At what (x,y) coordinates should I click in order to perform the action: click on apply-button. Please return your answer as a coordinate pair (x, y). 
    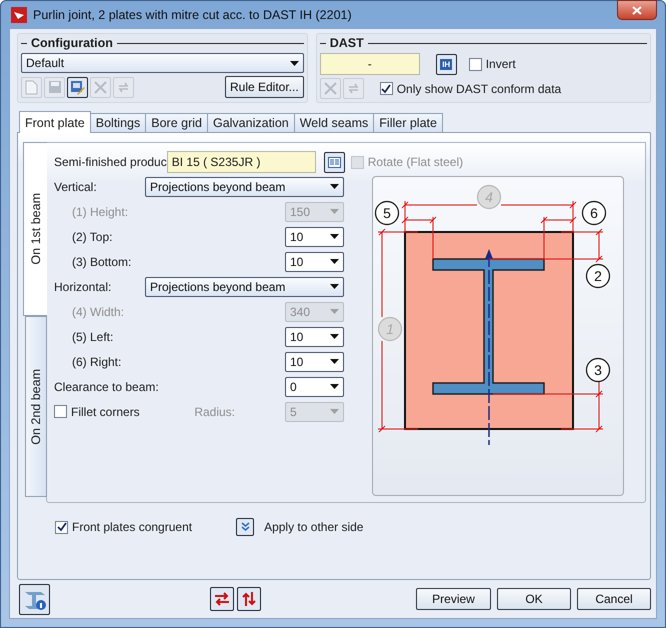
    Looking at the image, I should click on (245, 527).